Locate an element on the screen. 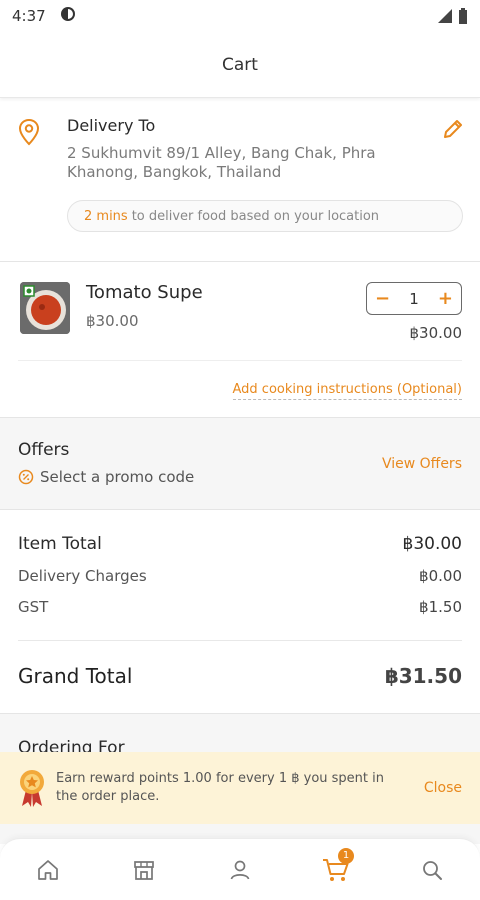 The image size is (480, 900). item-total-label: Item Total is located at coordinates (60, 544).